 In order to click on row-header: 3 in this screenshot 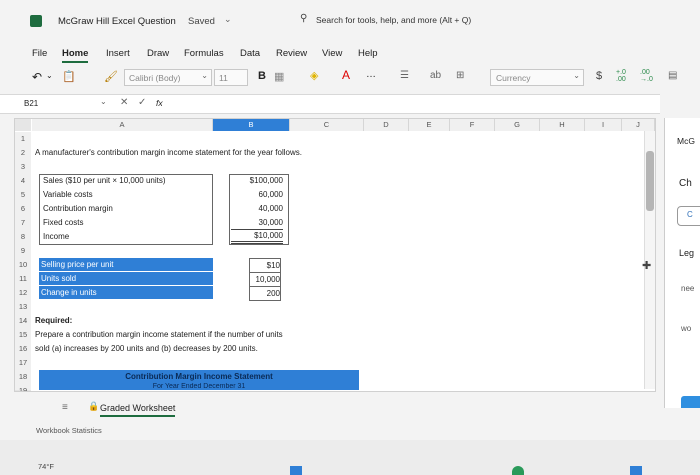, I will do `click(23, 167)`.